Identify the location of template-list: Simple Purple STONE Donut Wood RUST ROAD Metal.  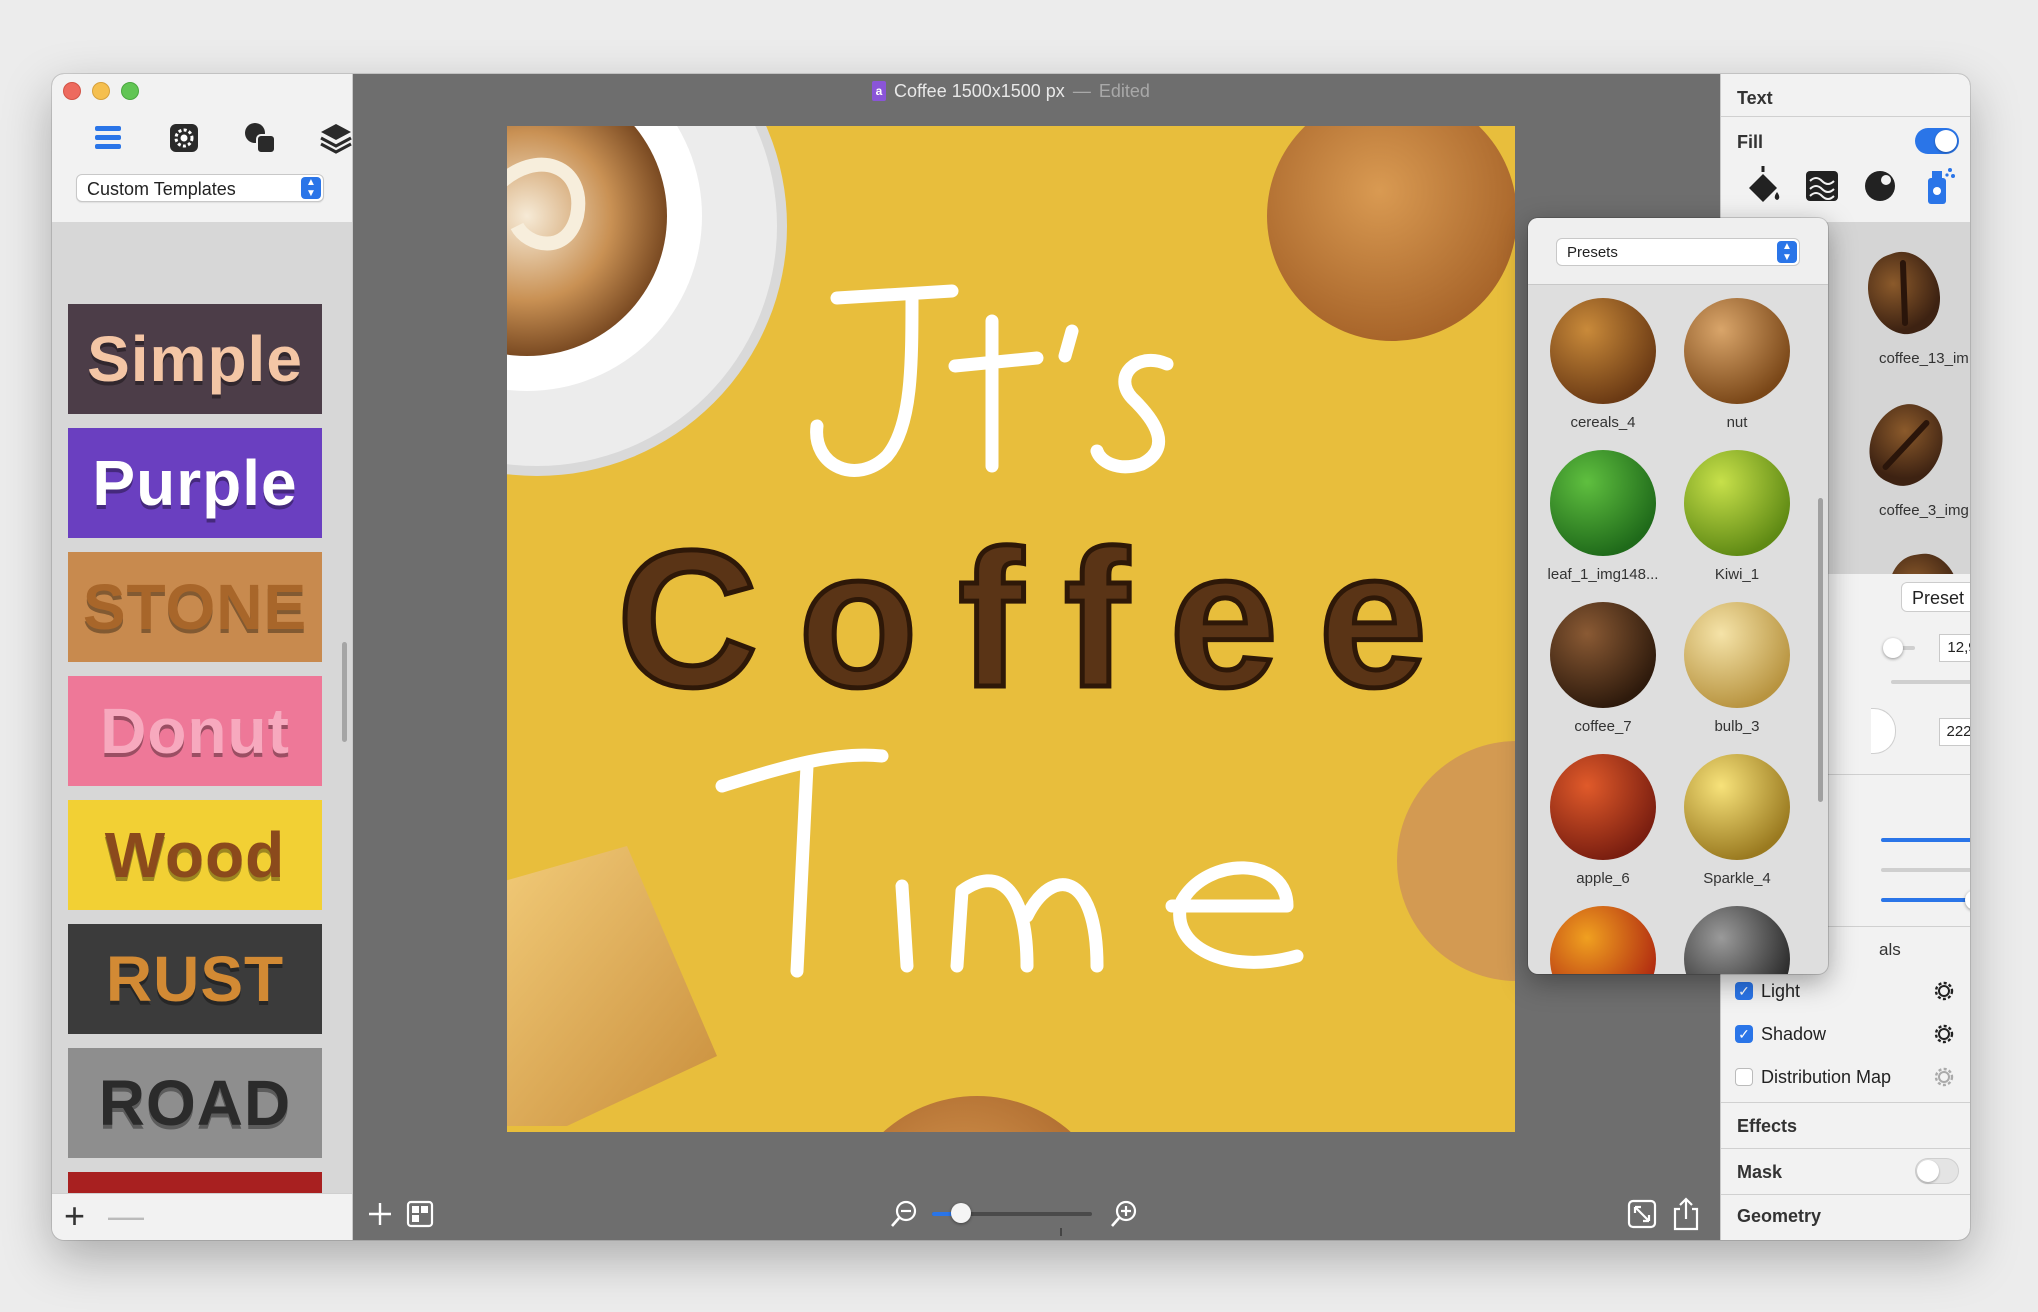
(202, 708).